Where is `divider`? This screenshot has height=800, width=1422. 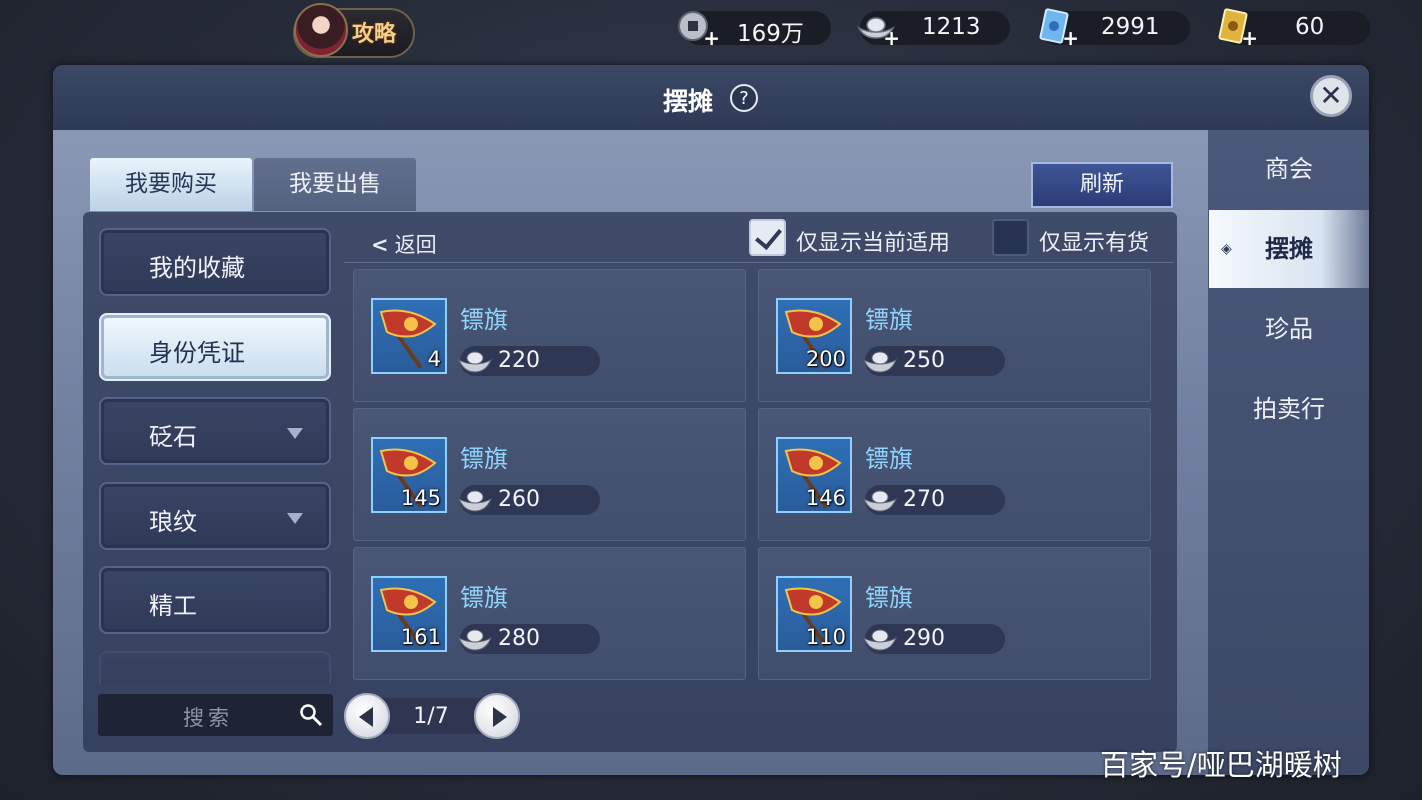
divider is located at coordinates (759, 262).